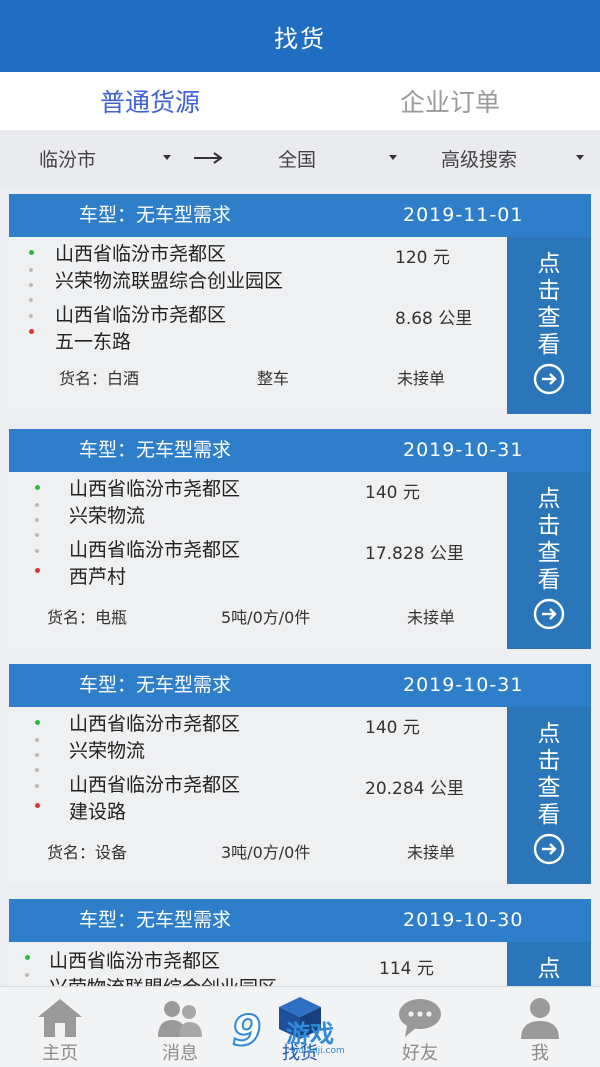  I want to click on origin-address-line2: 兴荣物流, so click(107, 516).